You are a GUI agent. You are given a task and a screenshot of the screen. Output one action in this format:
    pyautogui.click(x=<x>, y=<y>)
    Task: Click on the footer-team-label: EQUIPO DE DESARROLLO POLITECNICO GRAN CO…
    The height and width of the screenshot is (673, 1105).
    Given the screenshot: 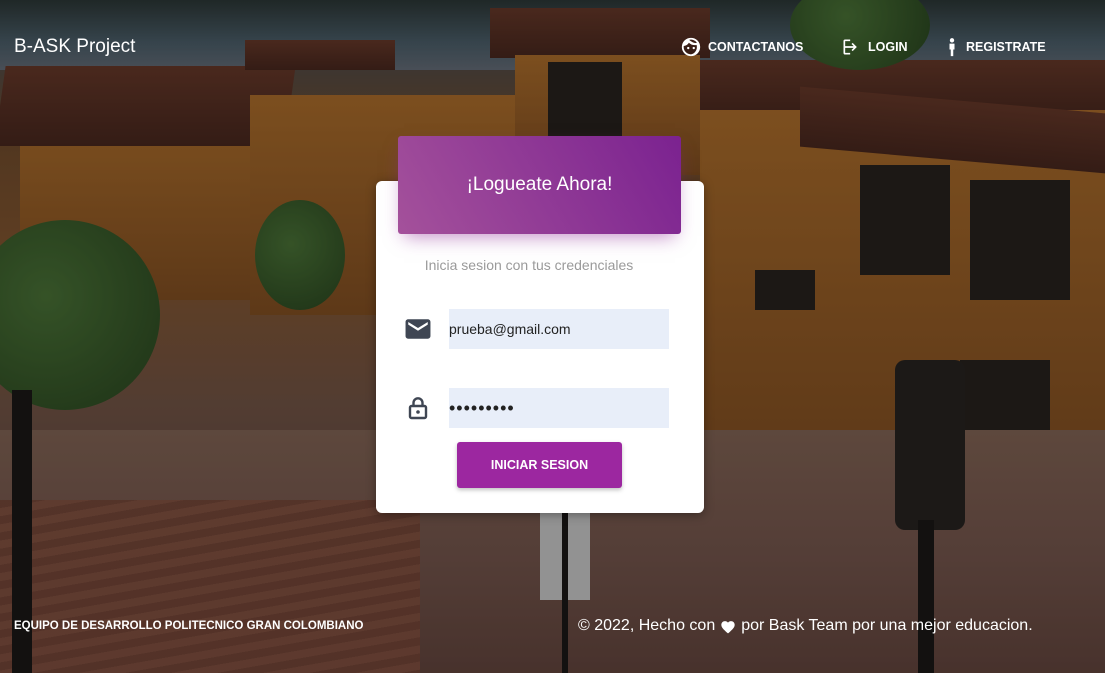 What is the action you would take?
    pyautogui.click(x=189, y=626)
    